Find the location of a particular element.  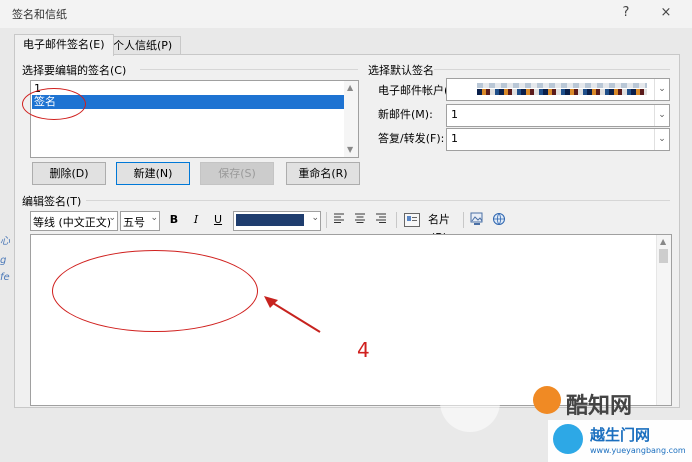

account-redacted is located at coordinates (562, 89).